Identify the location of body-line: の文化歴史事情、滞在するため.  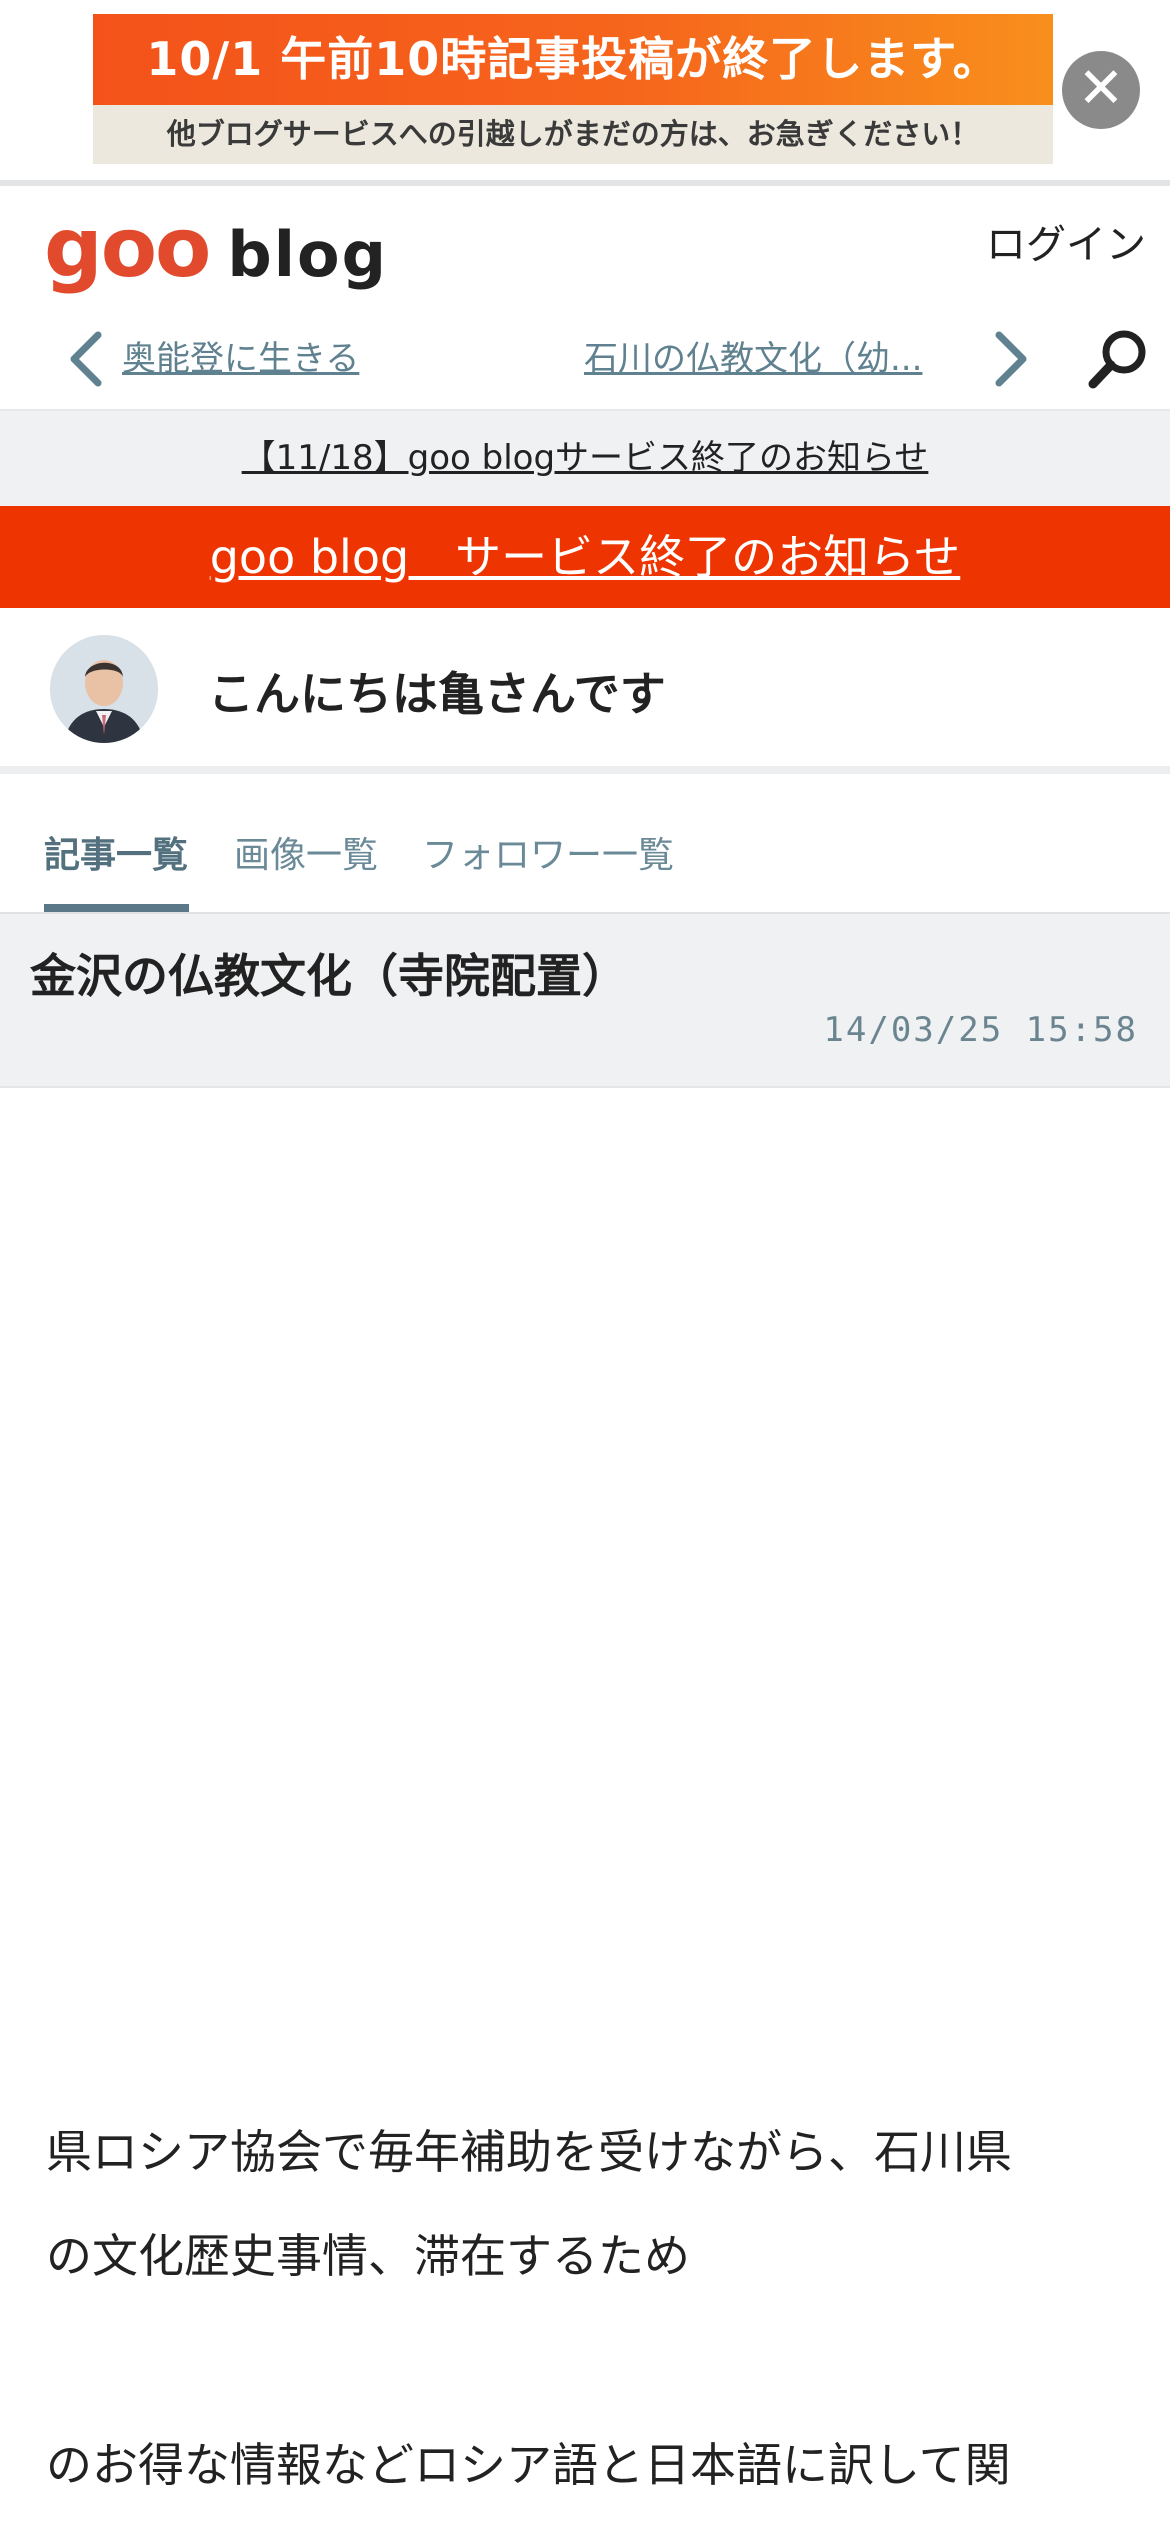
(368, 2256).